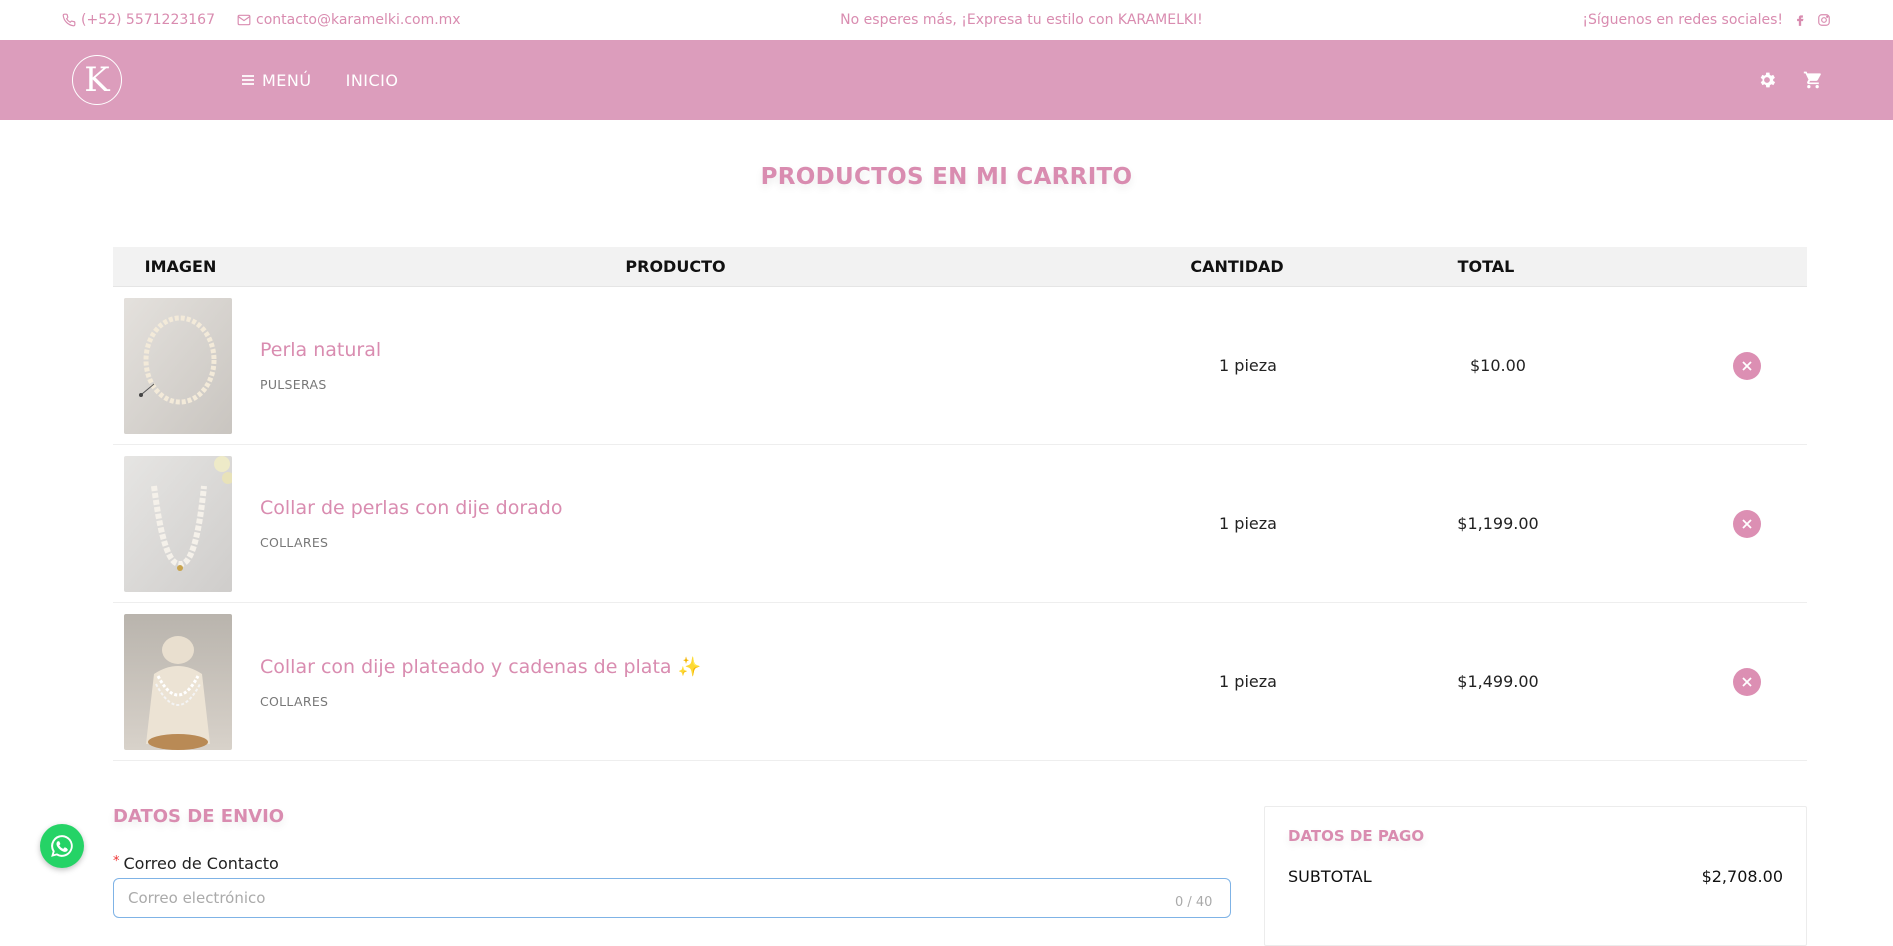 The width and height of the screenshot is (1893, 946). What do you see at coordinates (672, 898) in the screenshot?
I see `contact-email-input` at bounding box center [672, 898].